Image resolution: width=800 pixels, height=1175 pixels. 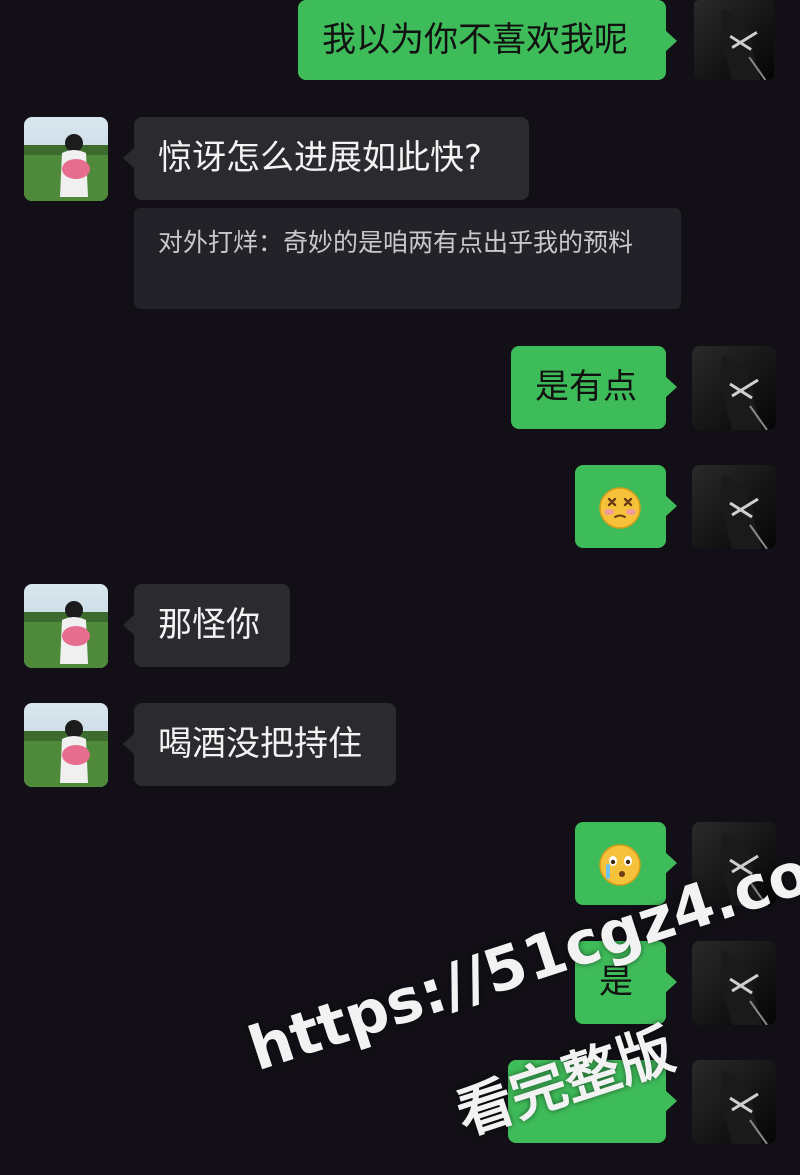 I want to click on quoted-message: 对外打烊：奇妙的是咱两有点出乎我的预料, so click(x=407, y=258).